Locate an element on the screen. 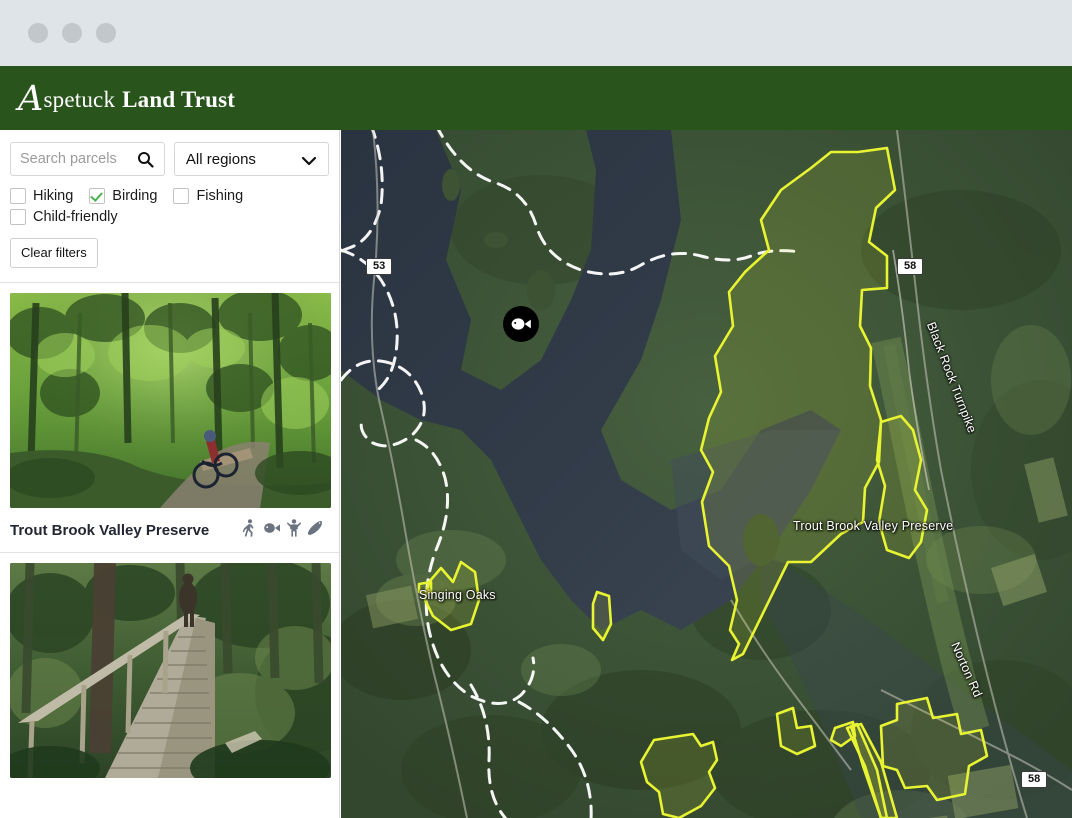  filter-fishing-label: Fishing is located at coordinates (220, 196).